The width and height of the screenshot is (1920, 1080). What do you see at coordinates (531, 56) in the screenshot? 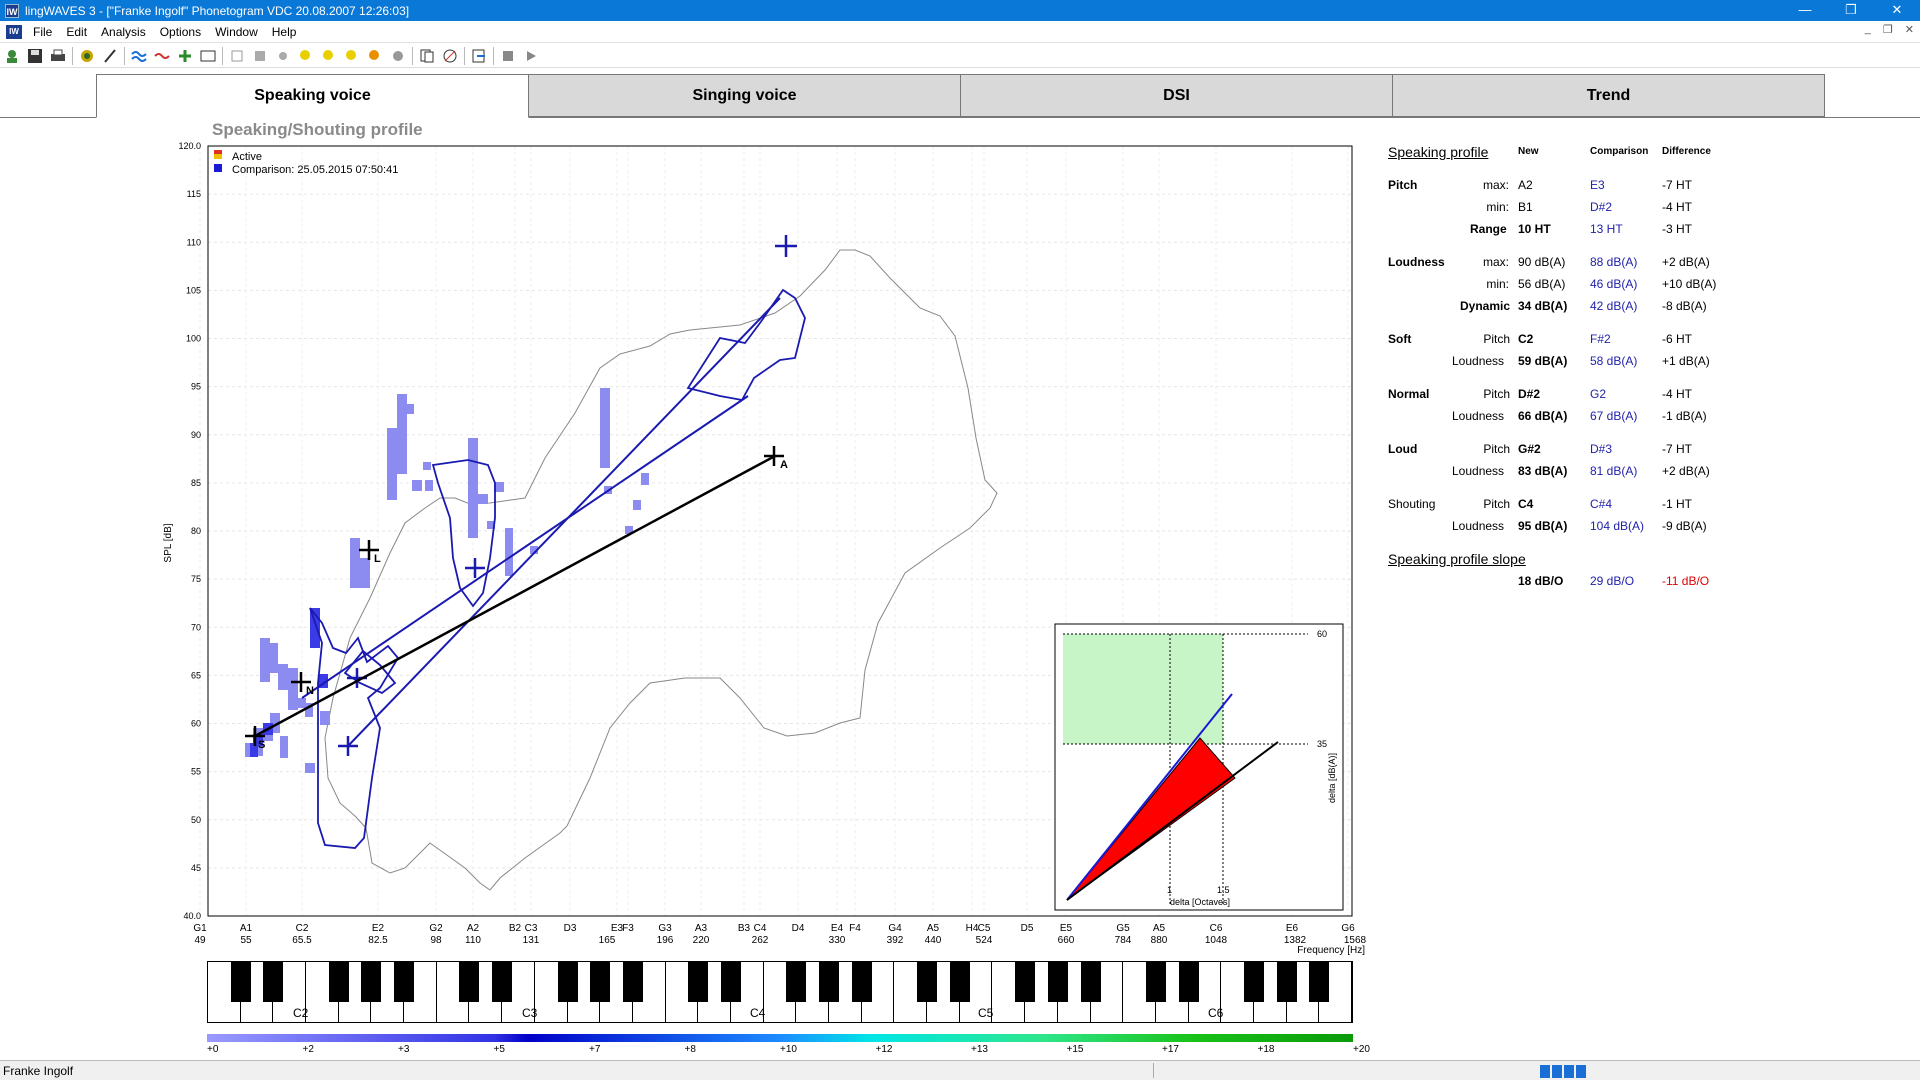
I see `play-icon` at bounding box center [531, 56].